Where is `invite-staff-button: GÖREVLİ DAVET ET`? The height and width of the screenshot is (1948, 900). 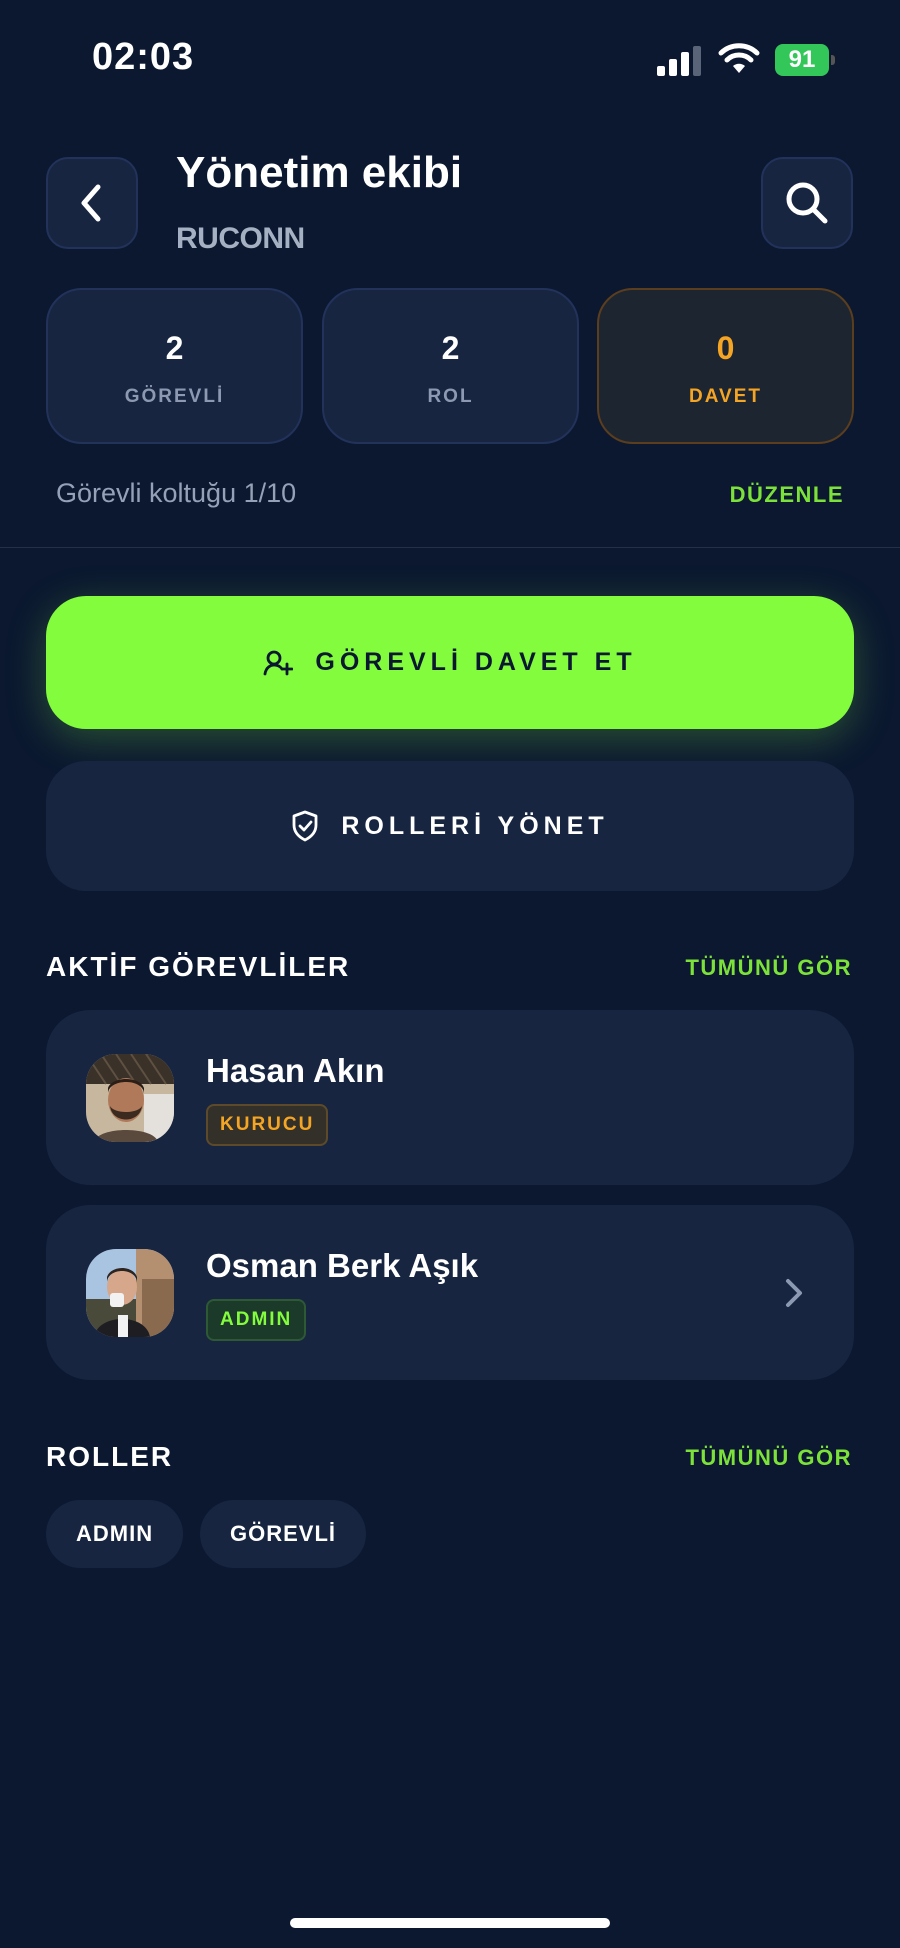
invite-staff-button: GÖREVLİ DAVET ET is located at coordinates (450, 662).